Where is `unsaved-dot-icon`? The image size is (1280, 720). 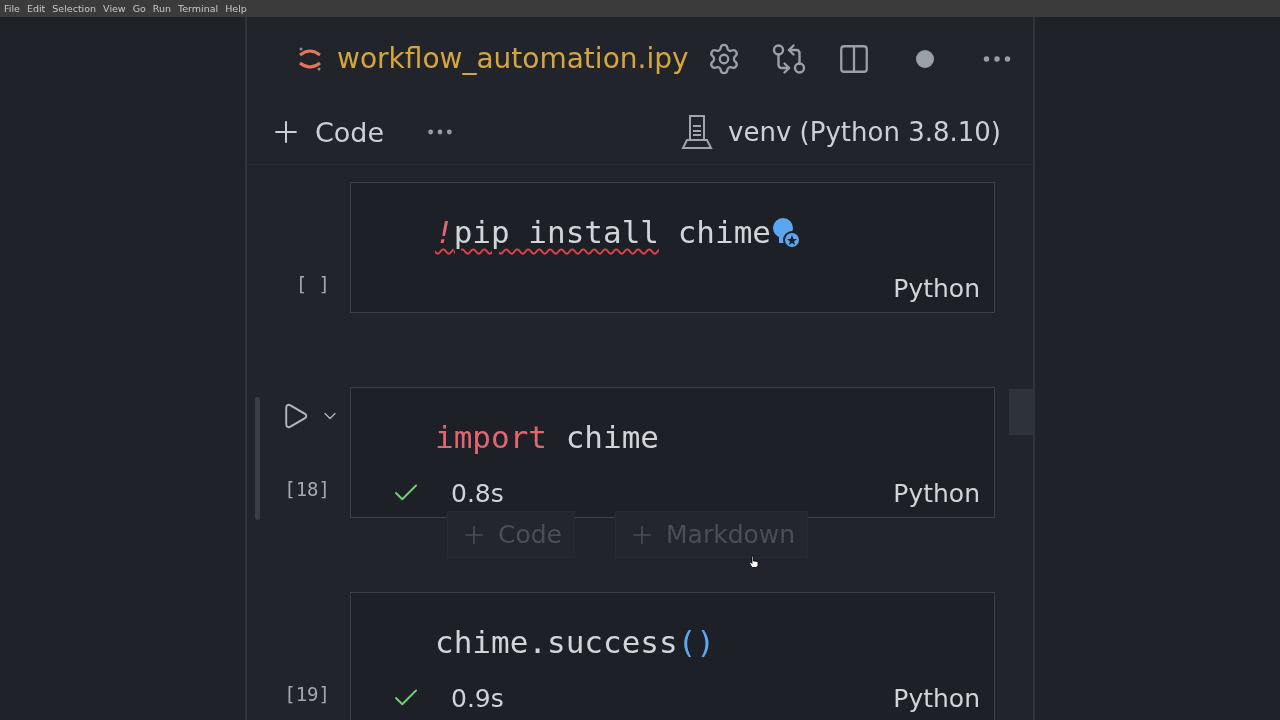 unsaved-dot-icon is located at coordinates (924, 58).